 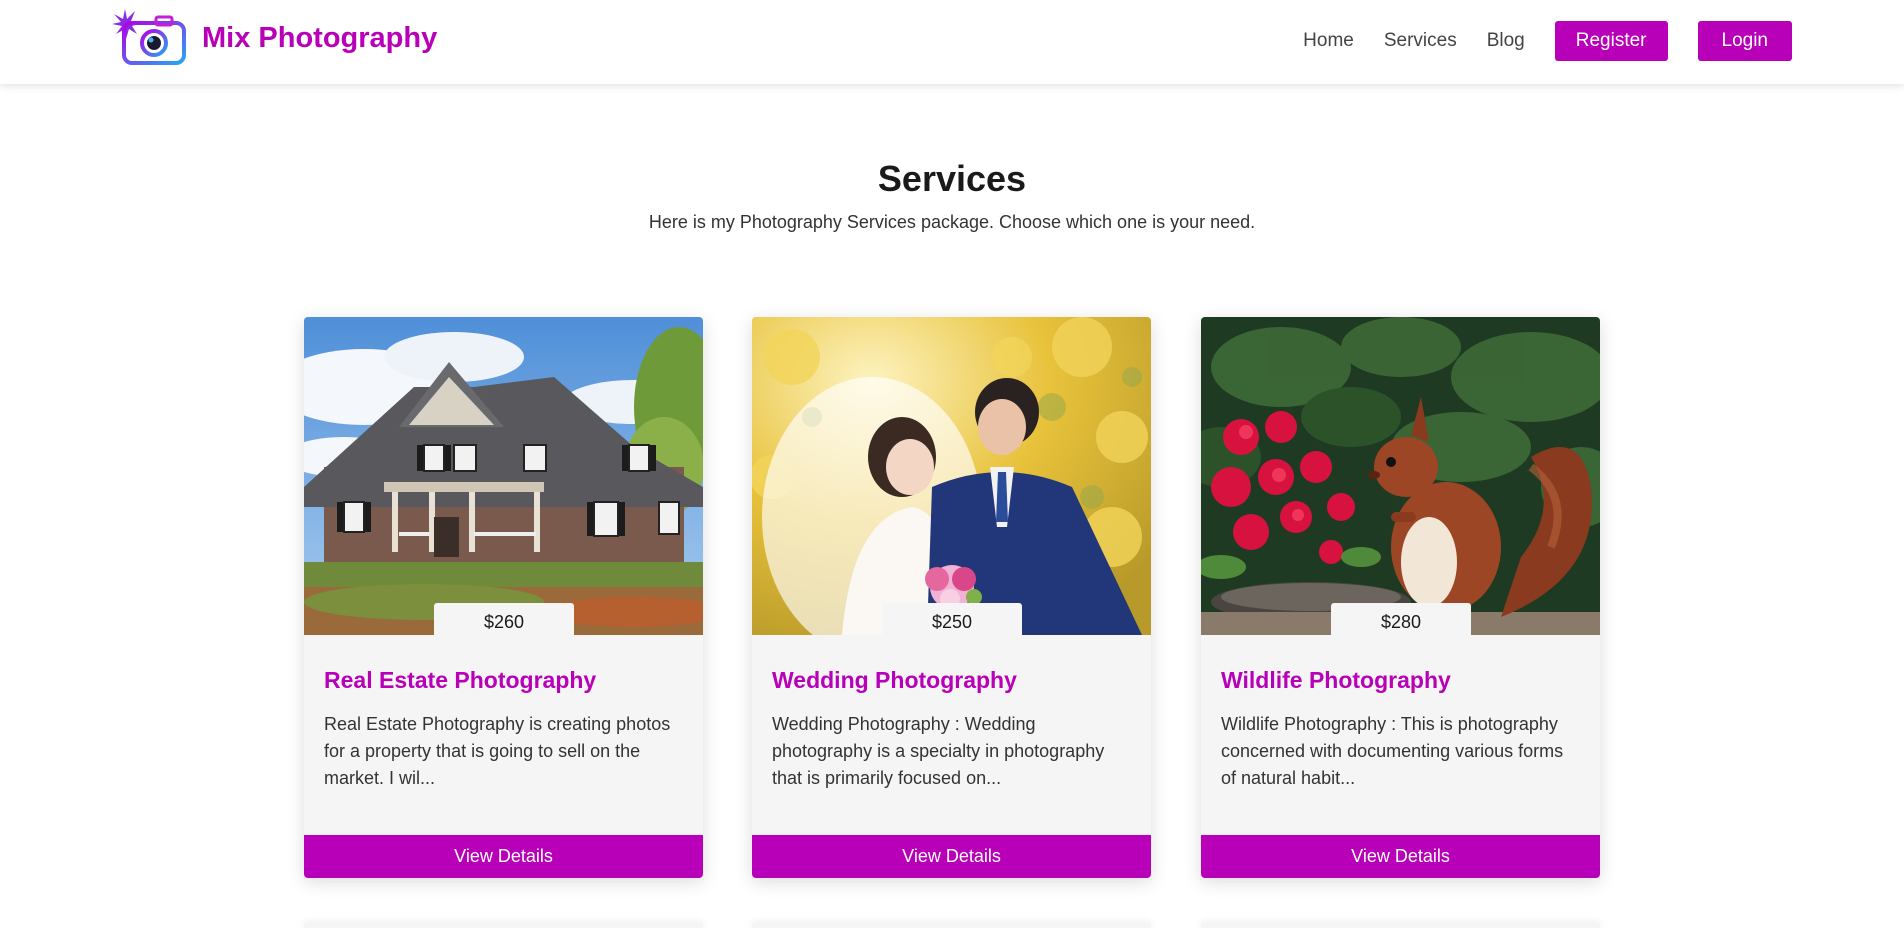 What do you see at coordinates (1611, 41) in the screenshot?
I see `register-button: Register` at bounding box center [1611, 41].